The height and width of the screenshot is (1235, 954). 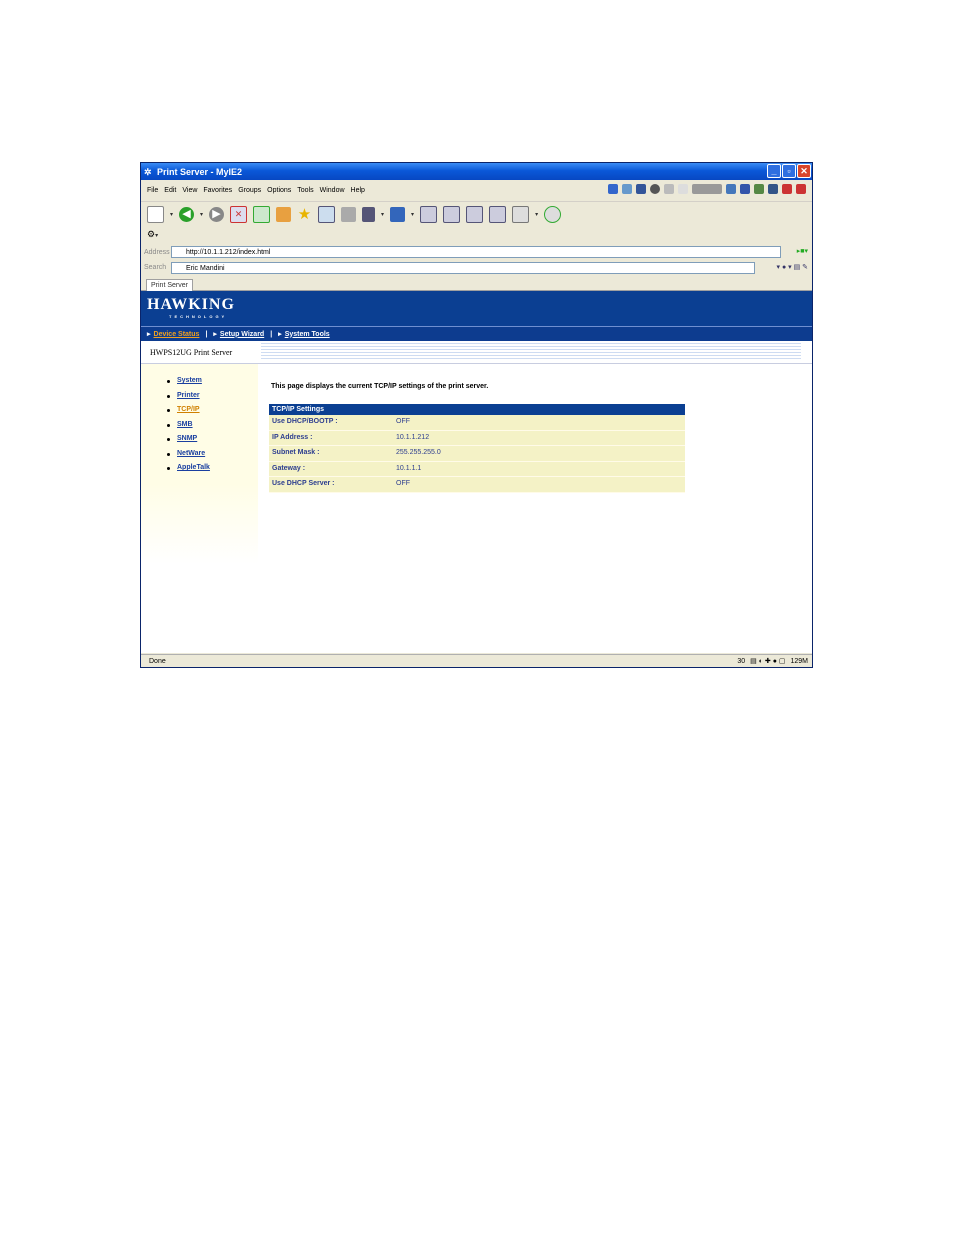 I want to click on search-options-icon: ▾ ● ▾ ▤ ✎, so click(x=792, y=267).